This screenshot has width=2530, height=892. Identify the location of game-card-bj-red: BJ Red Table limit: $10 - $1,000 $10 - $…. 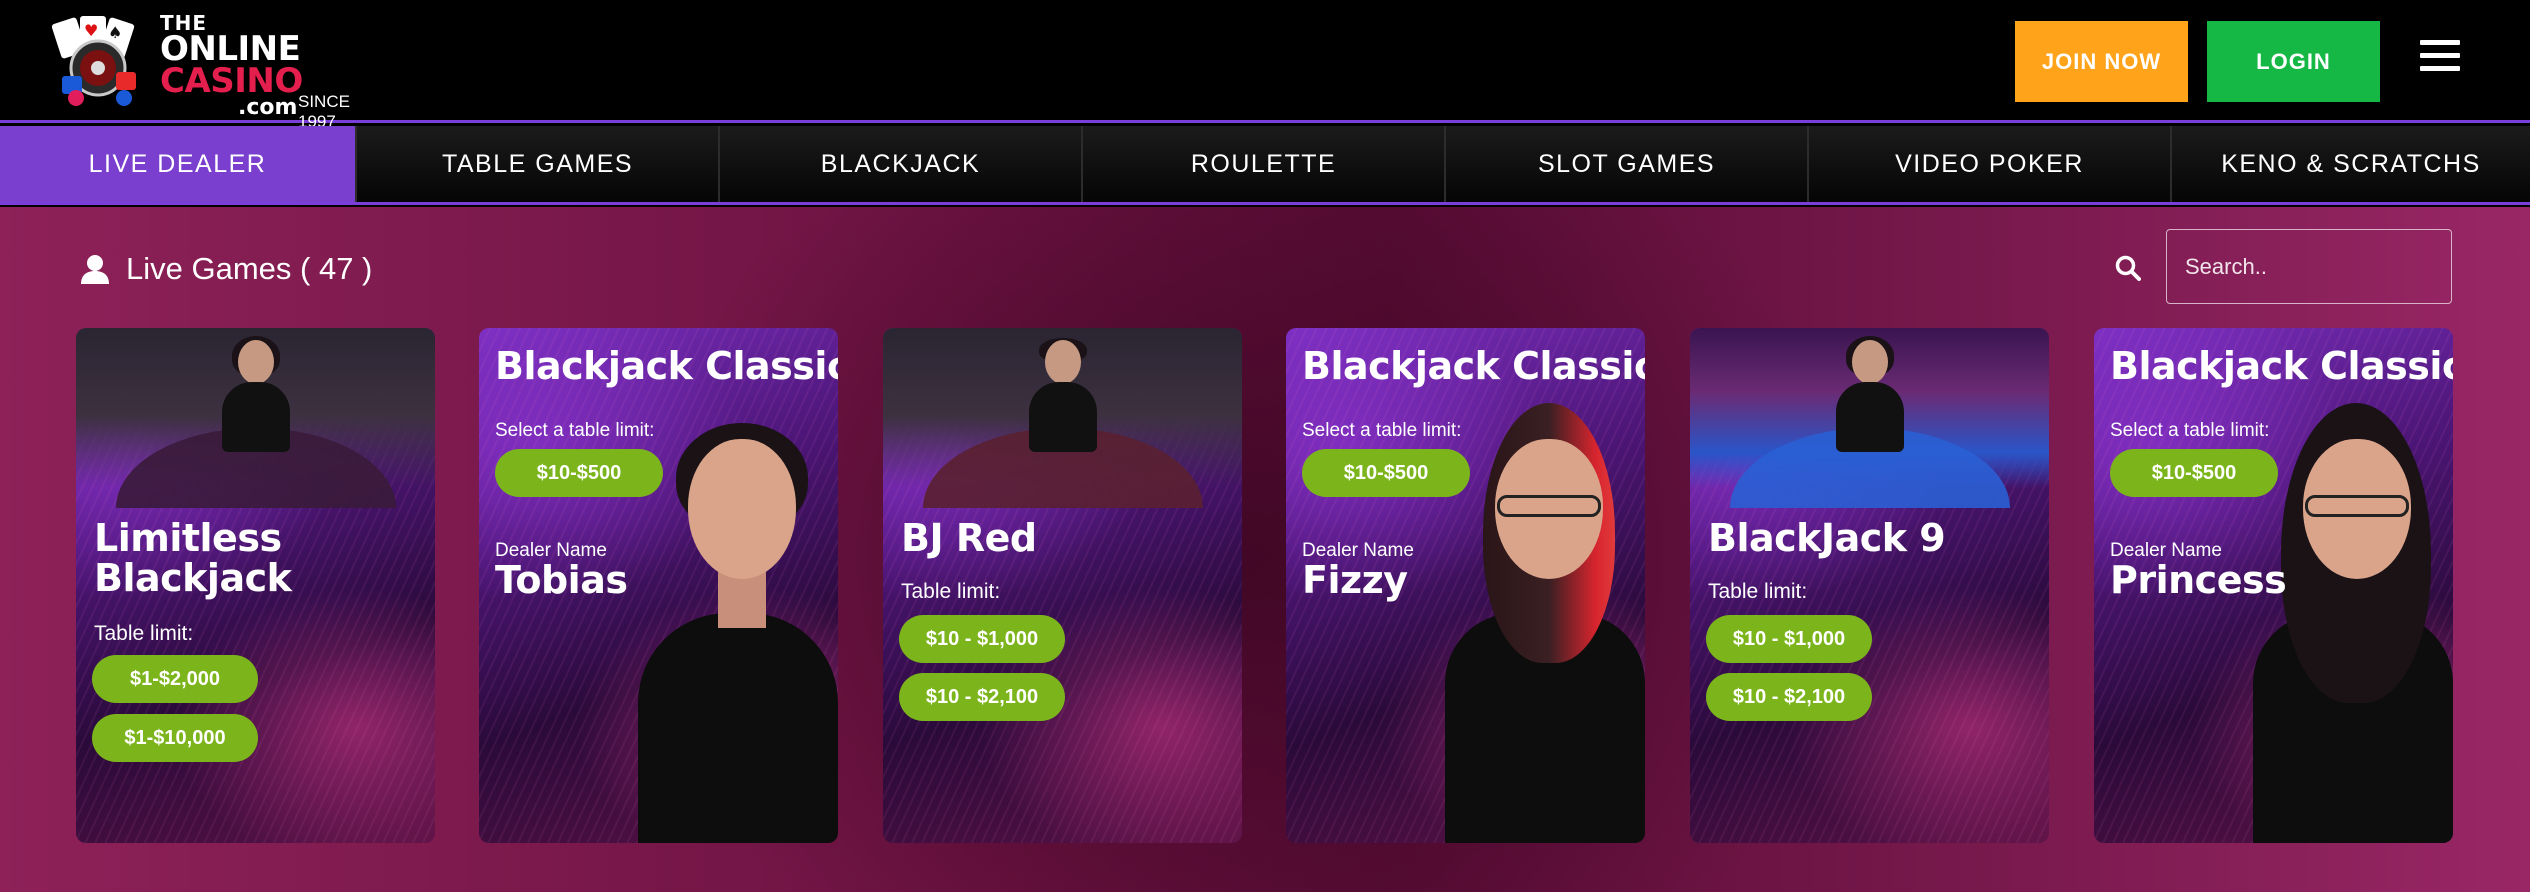
(1062, 585).